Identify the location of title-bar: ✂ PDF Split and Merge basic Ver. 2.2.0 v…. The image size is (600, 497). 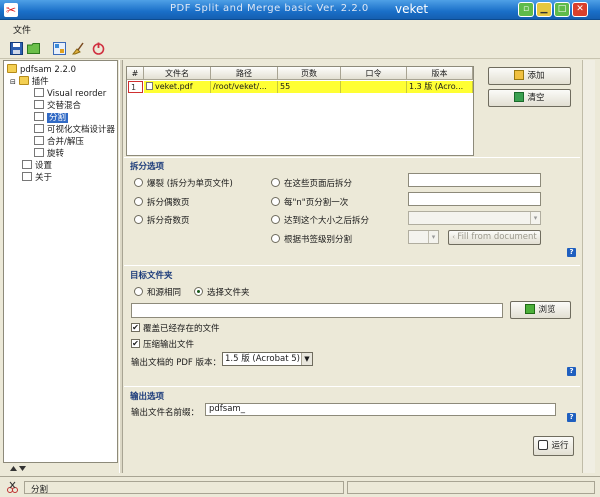
(300, 10).